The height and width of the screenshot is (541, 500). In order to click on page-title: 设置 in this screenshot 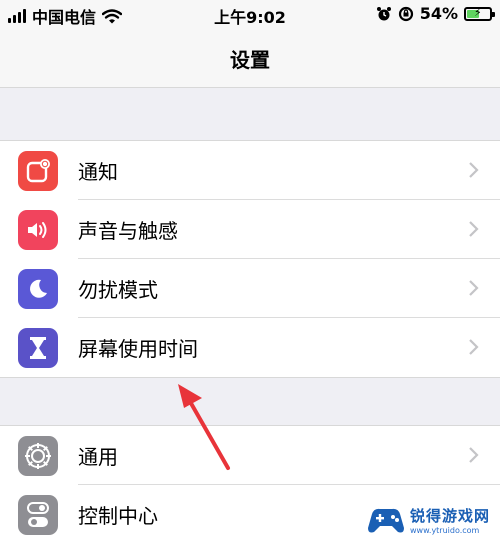, I will do `click(250, 60)`.